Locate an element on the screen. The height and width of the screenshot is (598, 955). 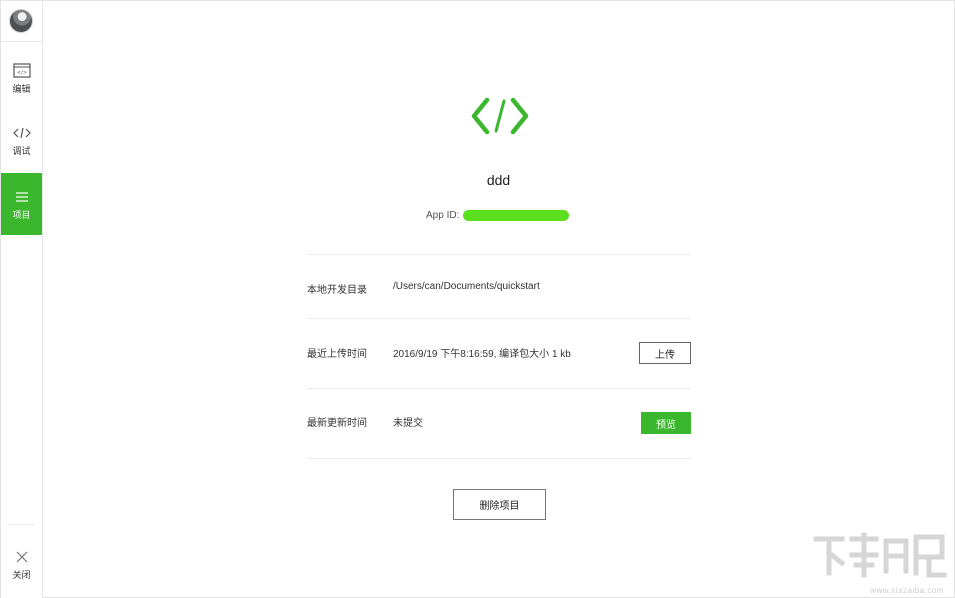
watermark-url: www.xiazaiba.com is located at coordinates (907, 590).